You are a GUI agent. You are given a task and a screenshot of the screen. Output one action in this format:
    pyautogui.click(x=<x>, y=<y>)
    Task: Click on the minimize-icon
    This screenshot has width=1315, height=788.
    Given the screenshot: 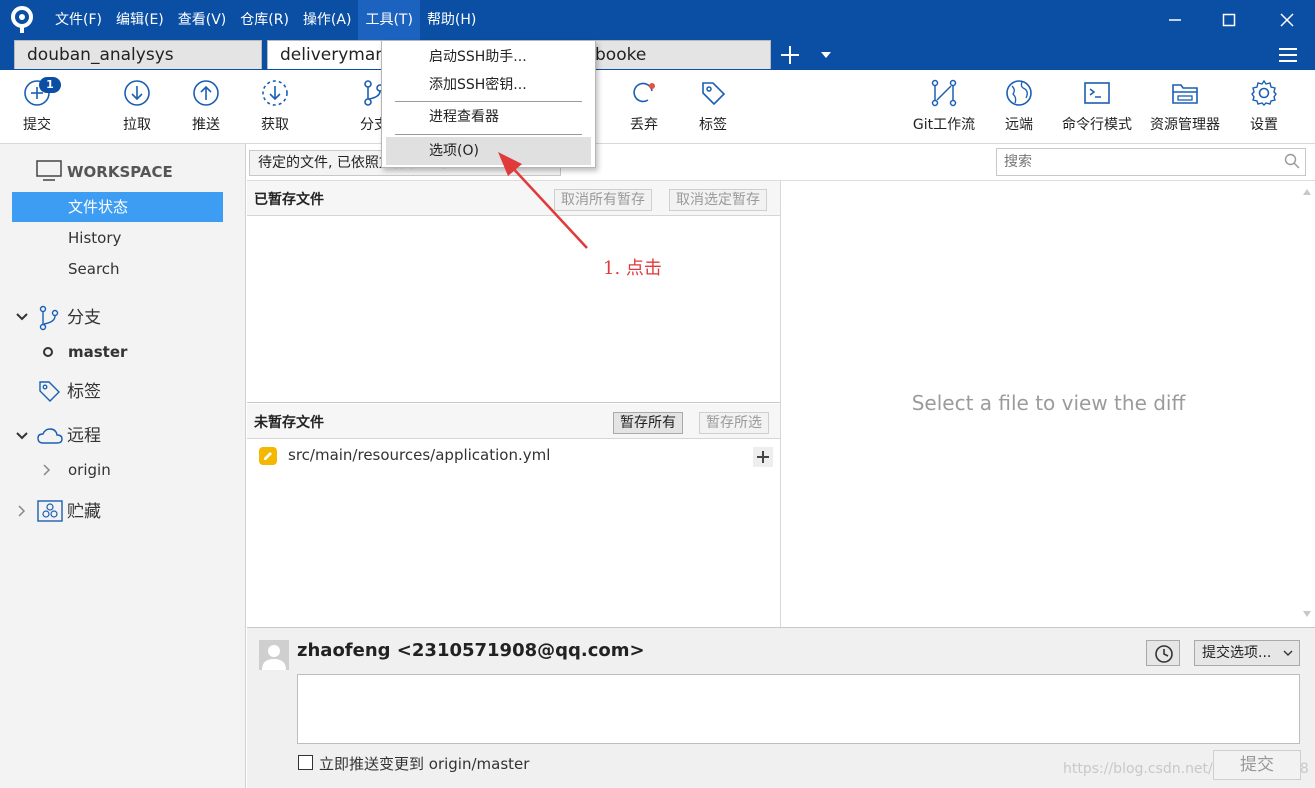 What is the action you would take?
    pyautogui.click(x=1175, y=20)
    